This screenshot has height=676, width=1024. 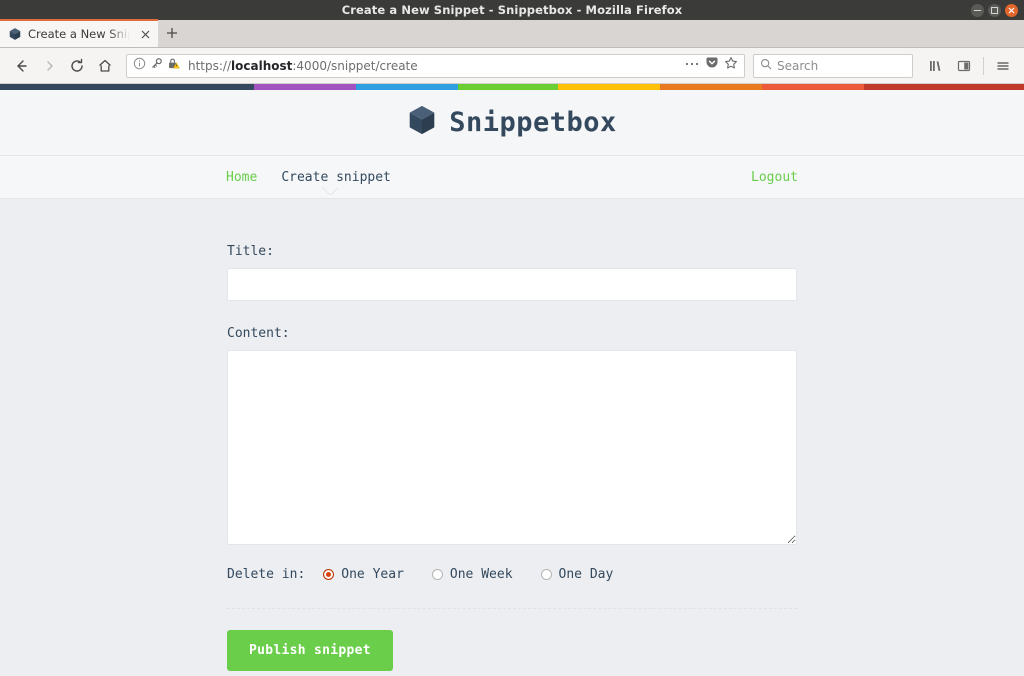 I want to click on search-icon, so click(x=766, y=66).